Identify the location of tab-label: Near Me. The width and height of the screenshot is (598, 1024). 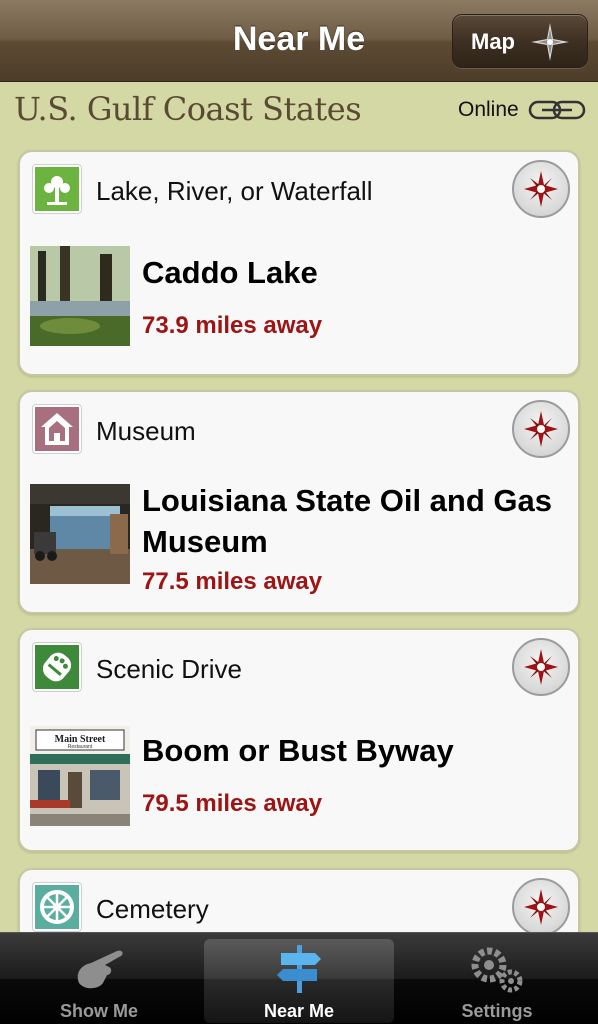
(299, 1011).